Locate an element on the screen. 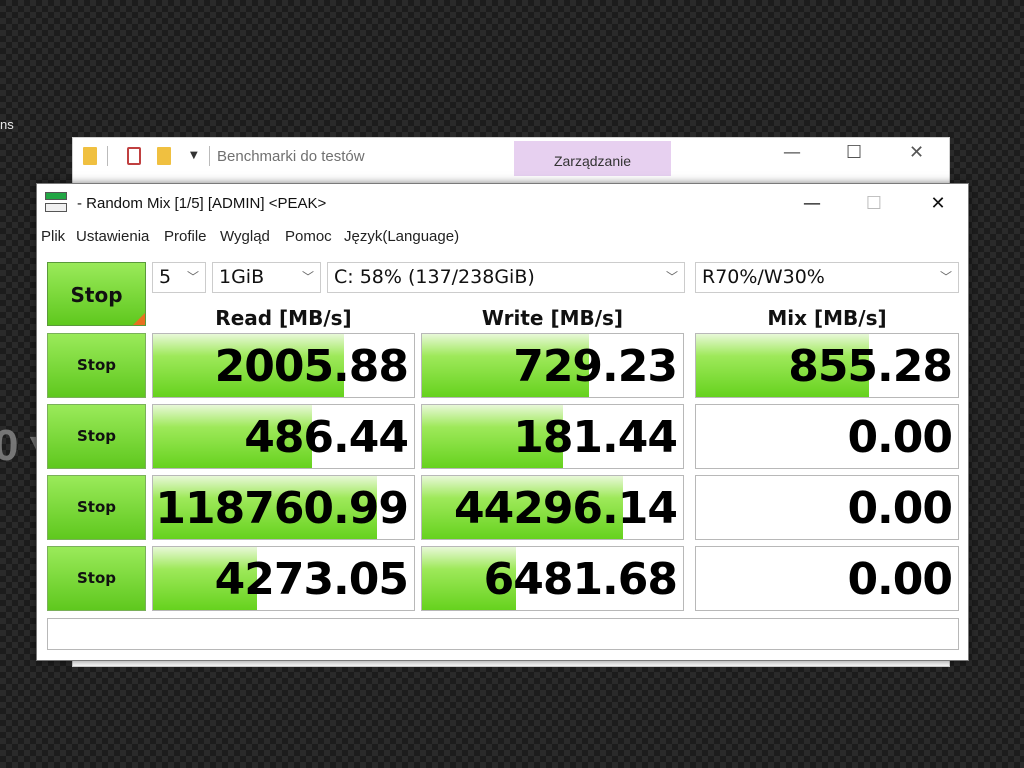 This screenshot has width=1024, height=768. app-disk-icon is located at coordinates (56, 203).